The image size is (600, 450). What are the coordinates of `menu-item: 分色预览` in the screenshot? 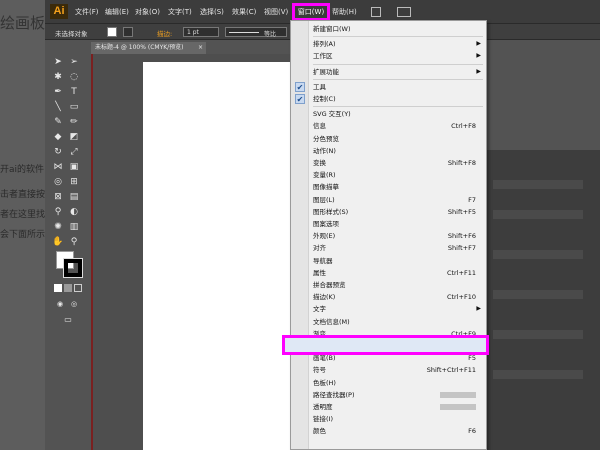 It's located at (388, 139).